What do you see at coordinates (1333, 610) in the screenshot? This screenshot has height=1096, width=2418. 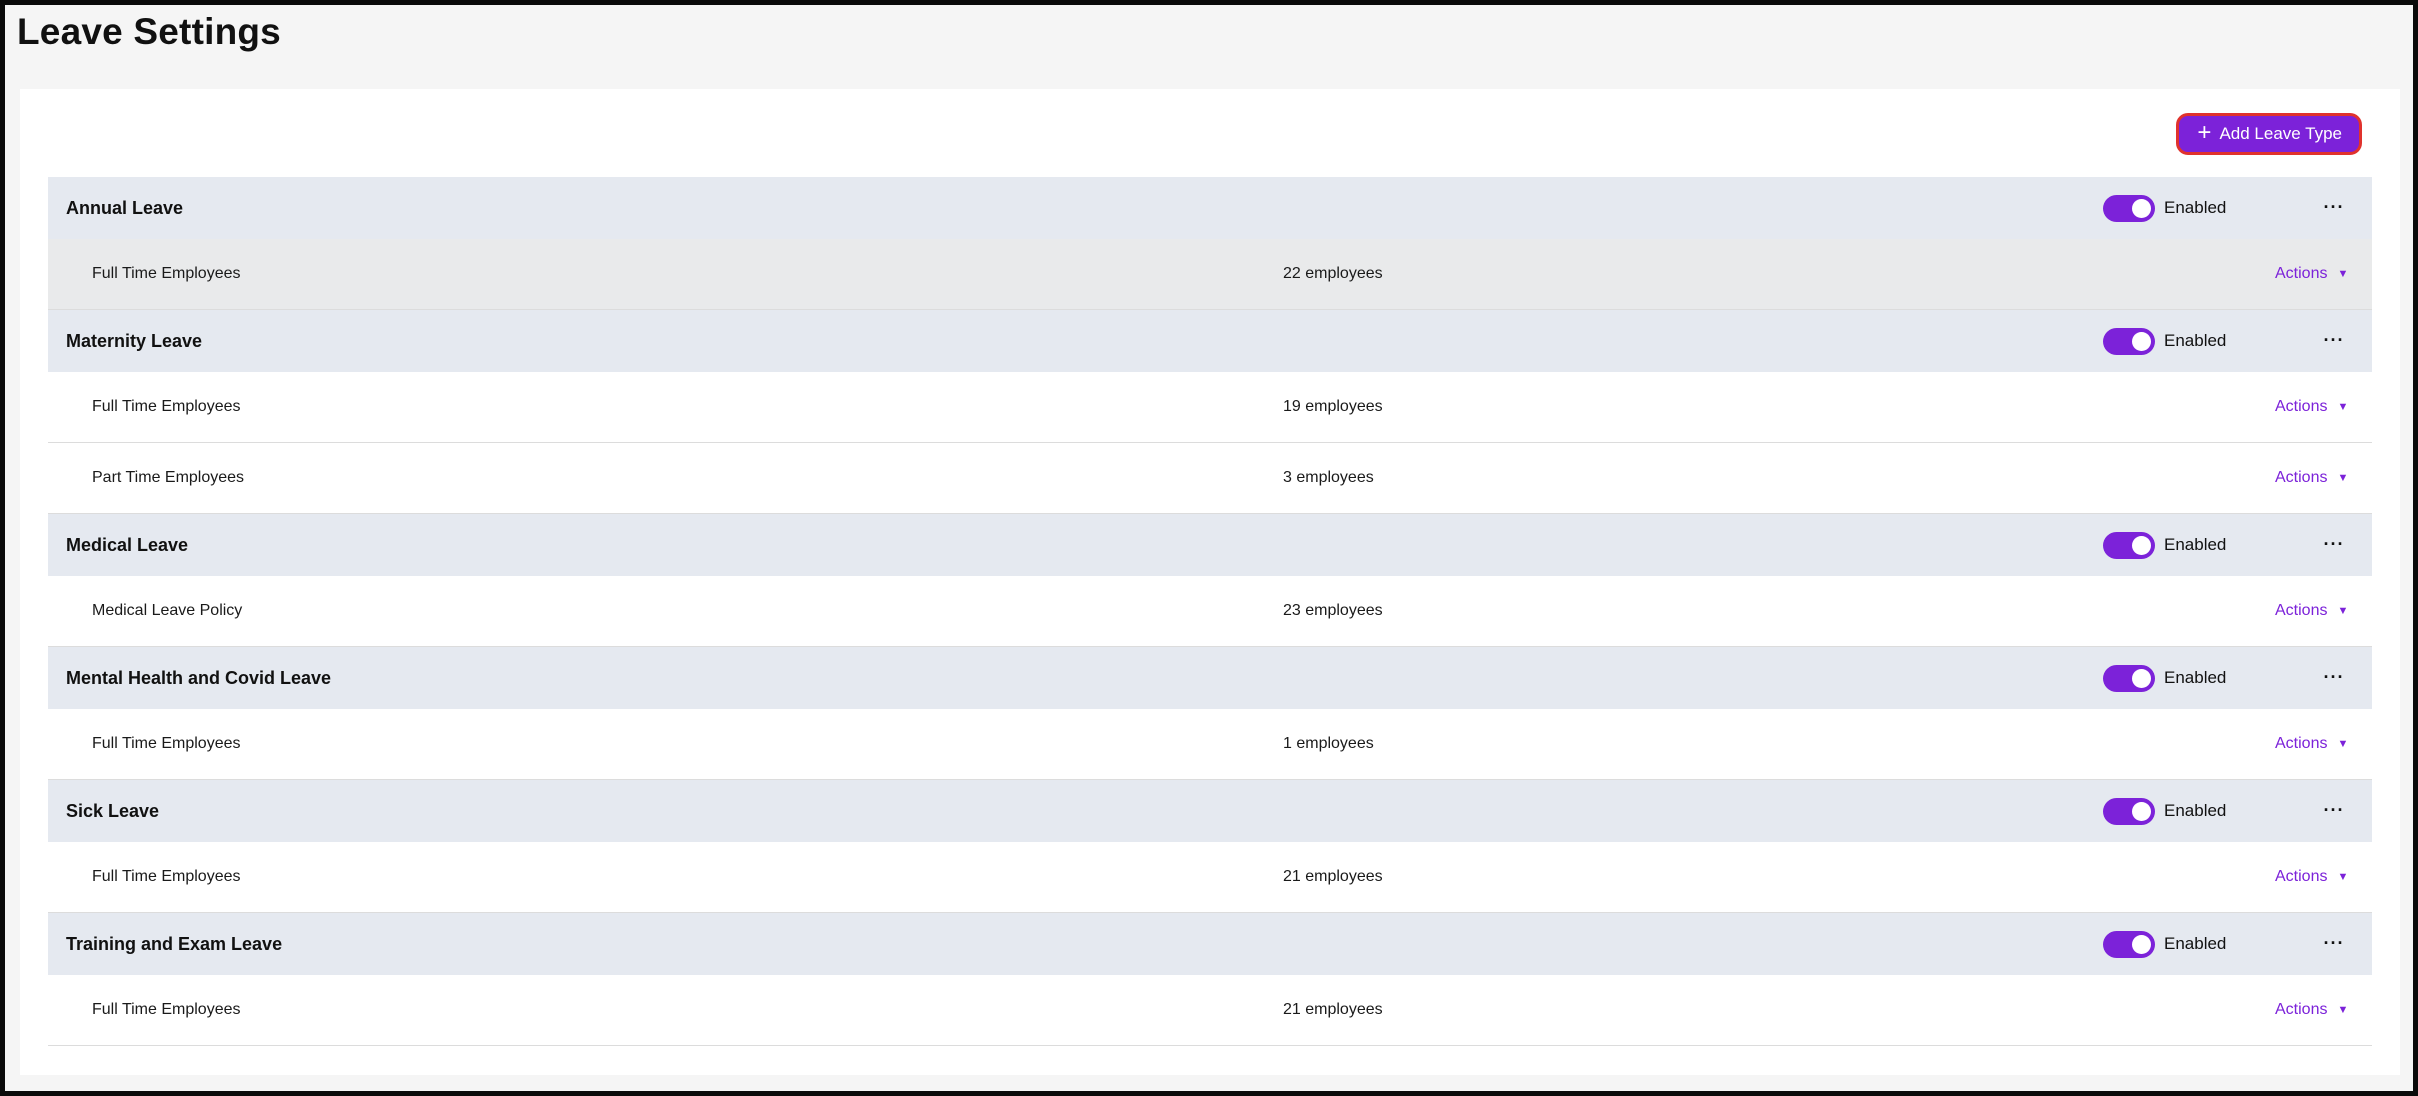 I see `employee-count: 23 employees` at bounding box center [1333, 610].